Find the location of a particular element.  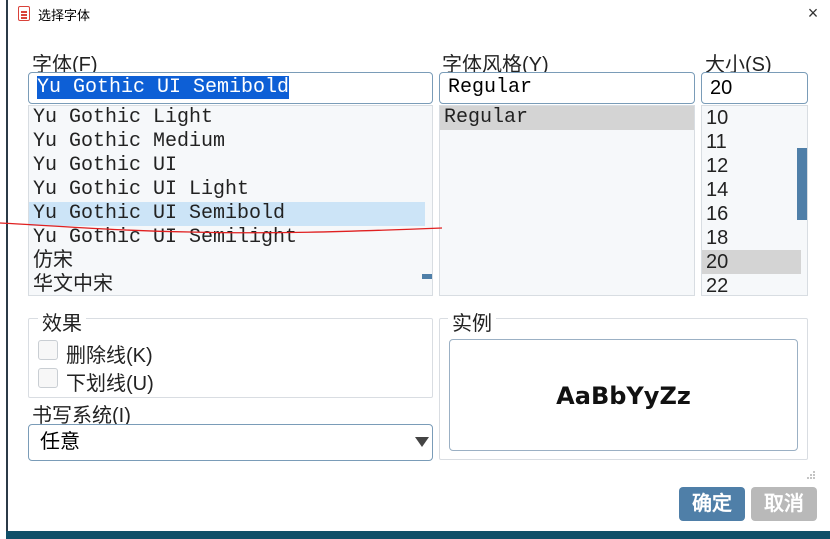

list-item: 12 is located at coordinates (751, 166).